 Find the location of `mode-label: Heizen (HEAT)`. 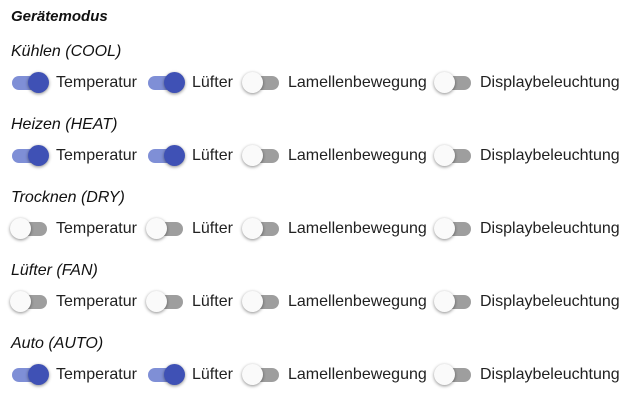

mode-label: Heizen (HEAT) is located at coordinates (64, 124).